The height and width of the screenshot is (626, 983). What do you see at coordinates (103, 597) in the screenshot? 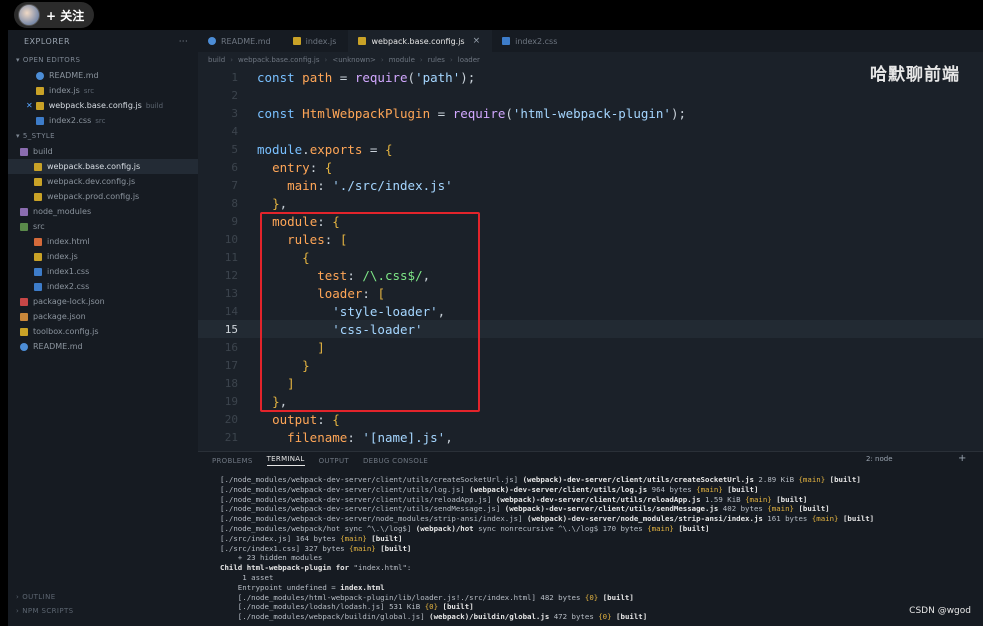
I see `outline-section: › OUTLINE` at bounding box center [103, 597].